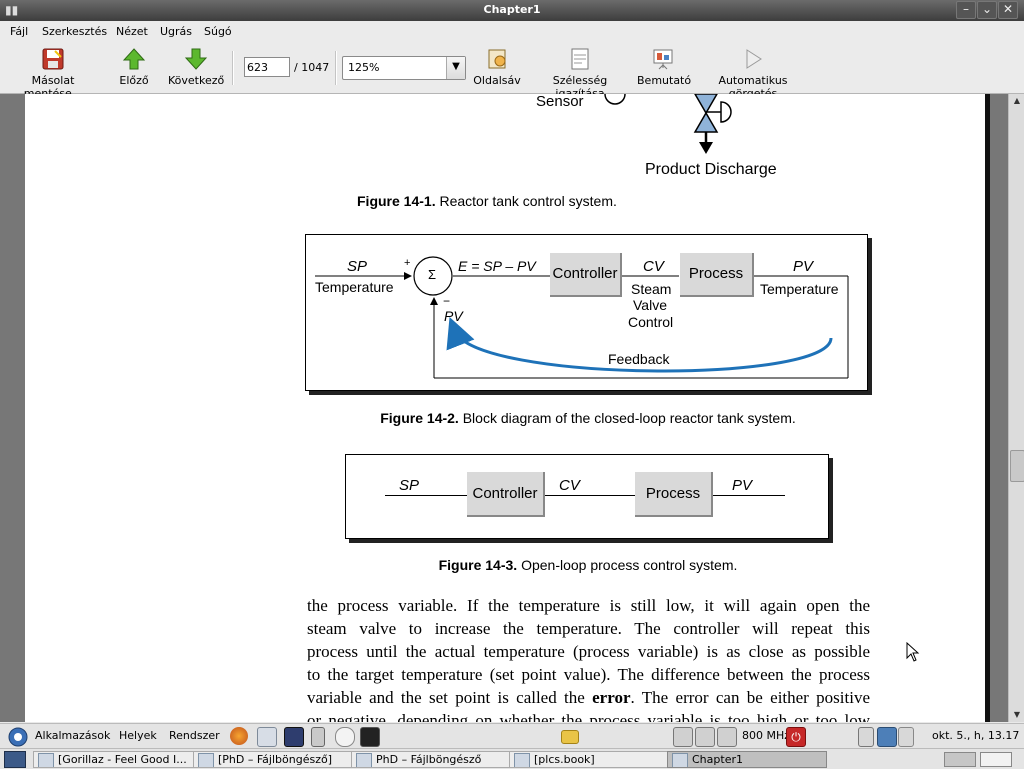 The image size is (1024, 769). I want to click on save-copy-icon, so click(53, 59).